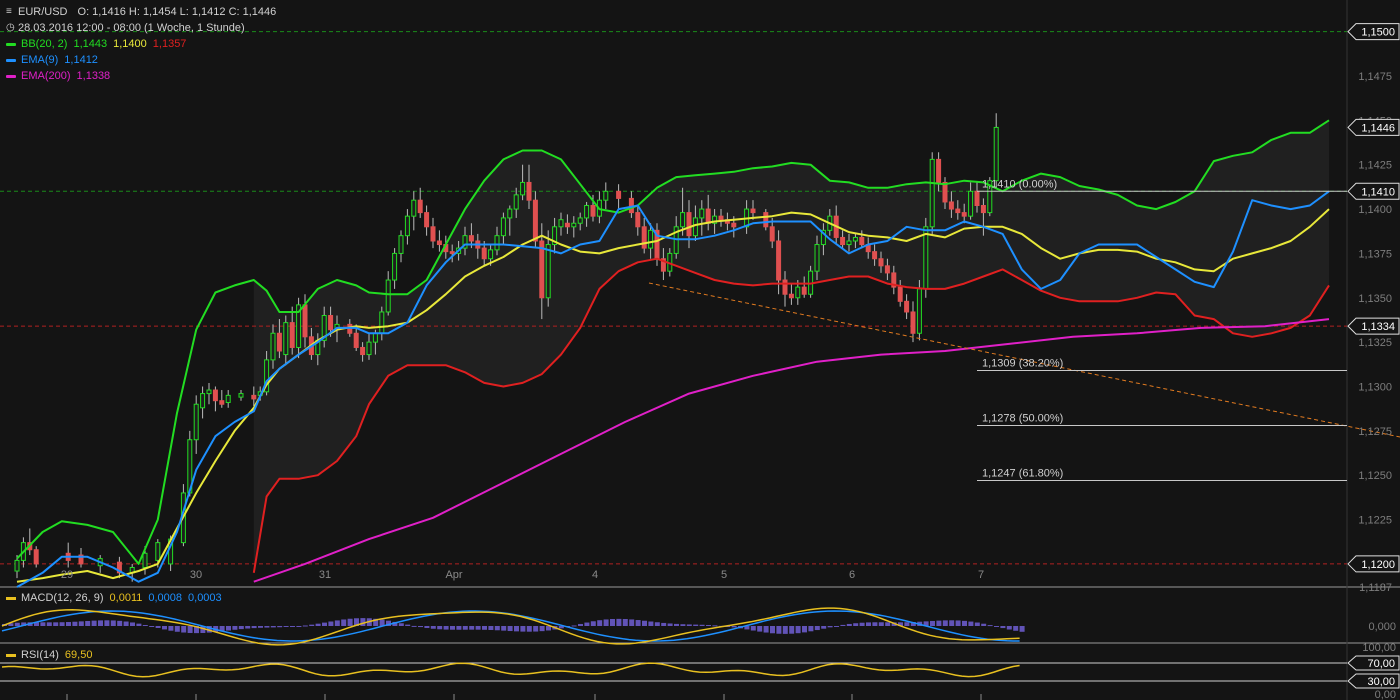 The height and width of the screenshot is (700, 1400). Describe the element at coordinates (67, 575) in the screenshot. I see `x-tick-label: 29` at that location.